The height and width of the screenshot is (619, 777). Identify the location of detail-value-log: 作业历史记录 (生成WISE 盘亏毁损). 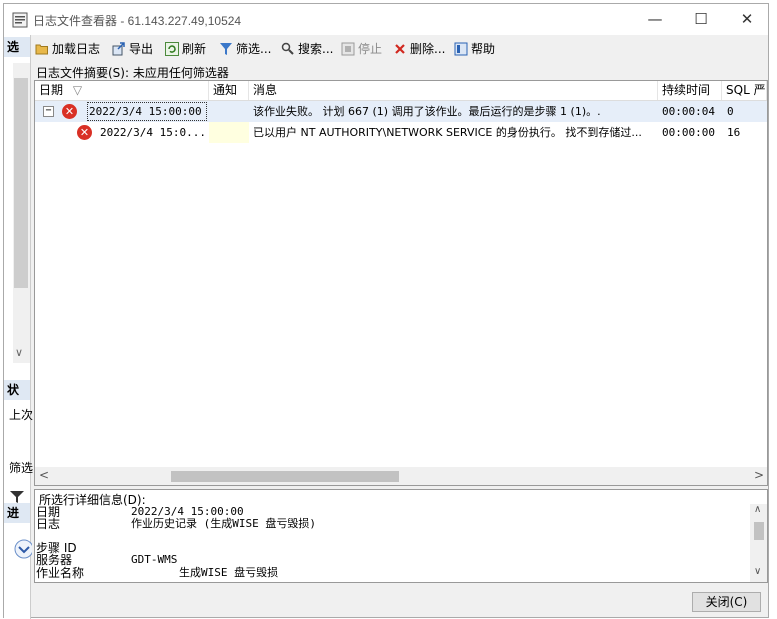
(223, 523).